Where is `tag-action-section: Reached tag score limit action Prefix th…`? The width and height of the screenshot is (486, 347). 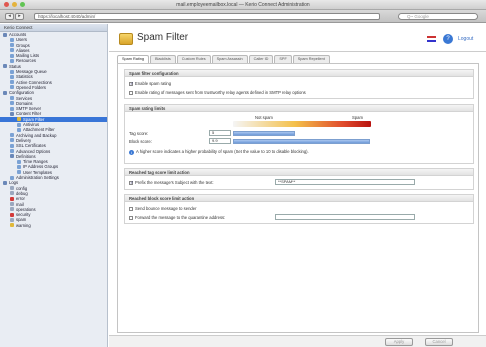
tag-action-section: Reached tag score limit action Prefix th… is located at coordinates (299, 179).